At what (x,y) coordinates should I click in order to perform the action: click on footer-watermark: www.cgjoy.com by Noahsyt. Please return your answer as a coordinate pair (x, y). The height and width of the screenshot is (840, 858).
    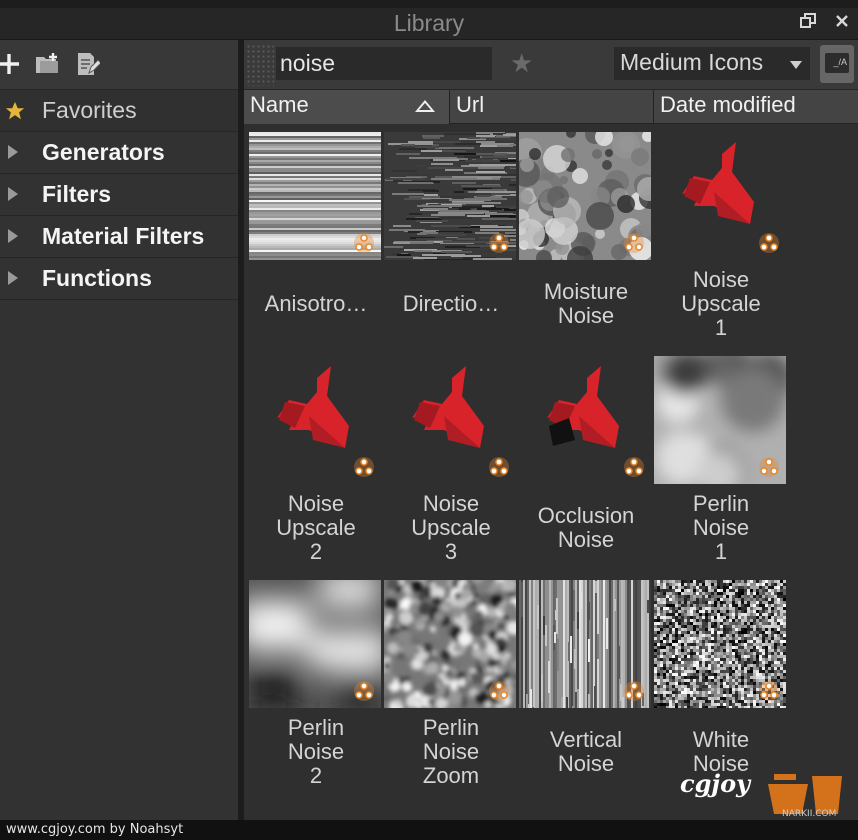
    Looking at the image, I should click on (429, 830).